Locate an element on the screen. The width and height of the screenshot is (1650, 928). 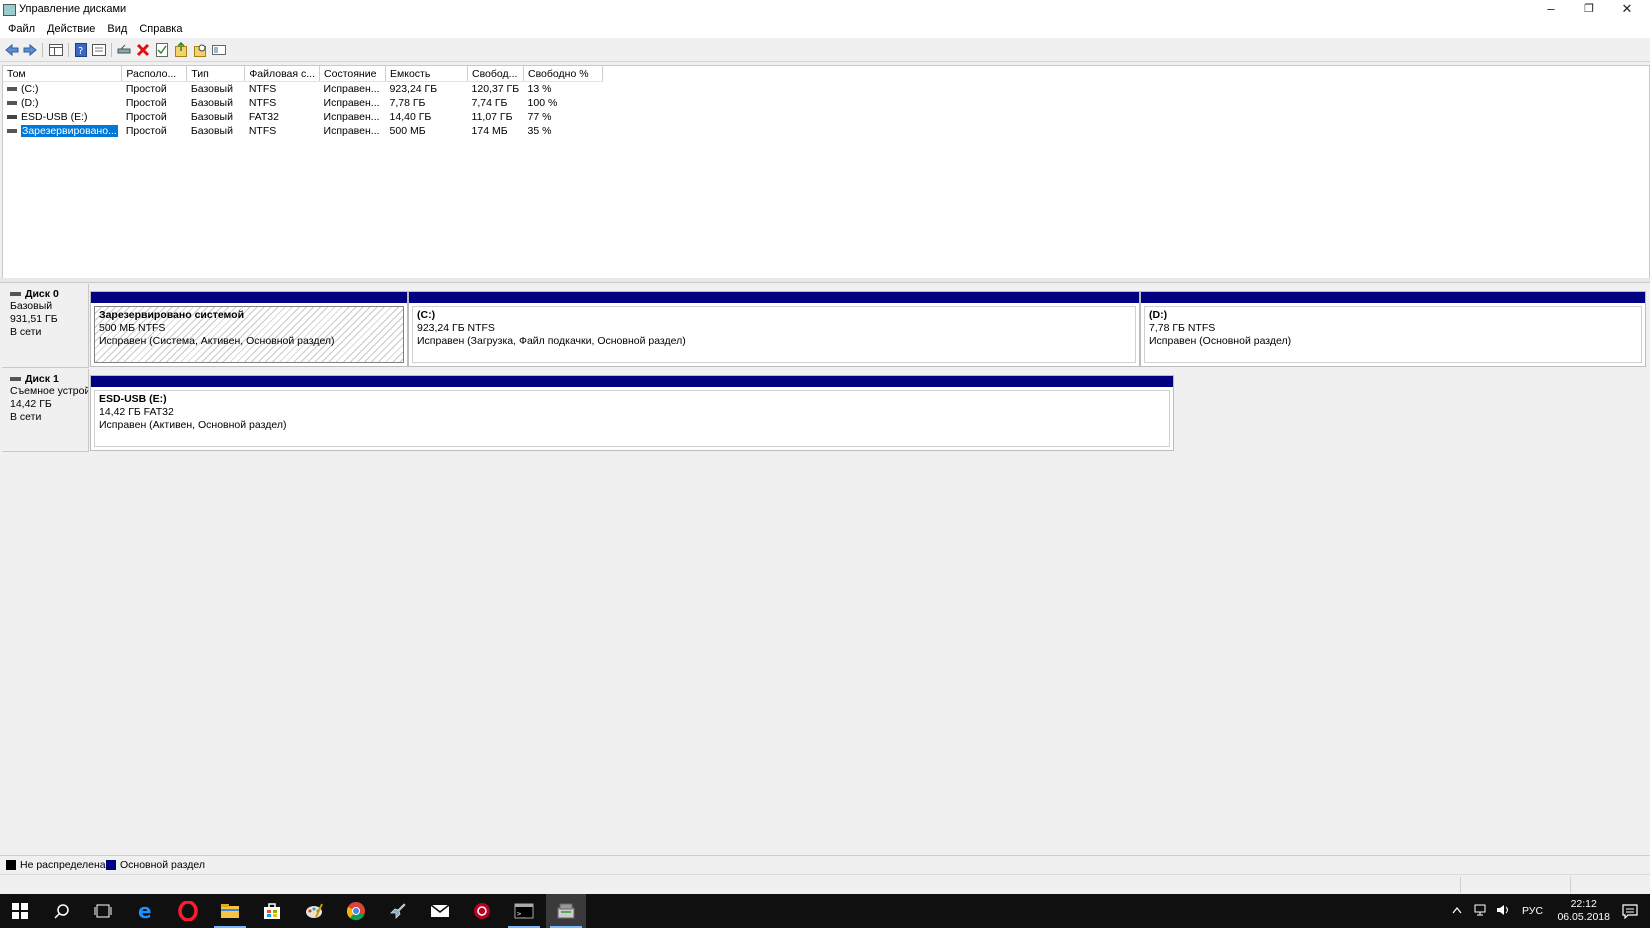
pane-splitter is located at coordinates (825, 280).